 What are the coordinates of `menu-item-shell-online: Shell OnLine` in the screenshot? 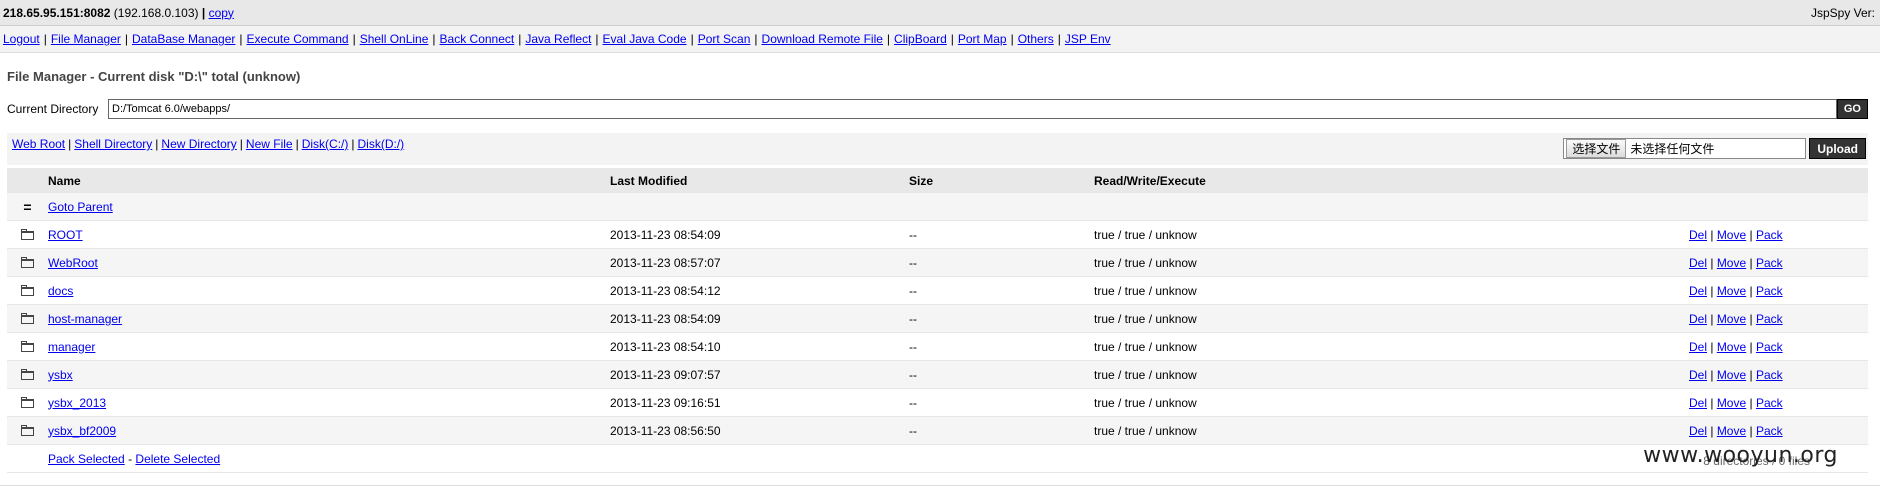 It's located at (394, 39).